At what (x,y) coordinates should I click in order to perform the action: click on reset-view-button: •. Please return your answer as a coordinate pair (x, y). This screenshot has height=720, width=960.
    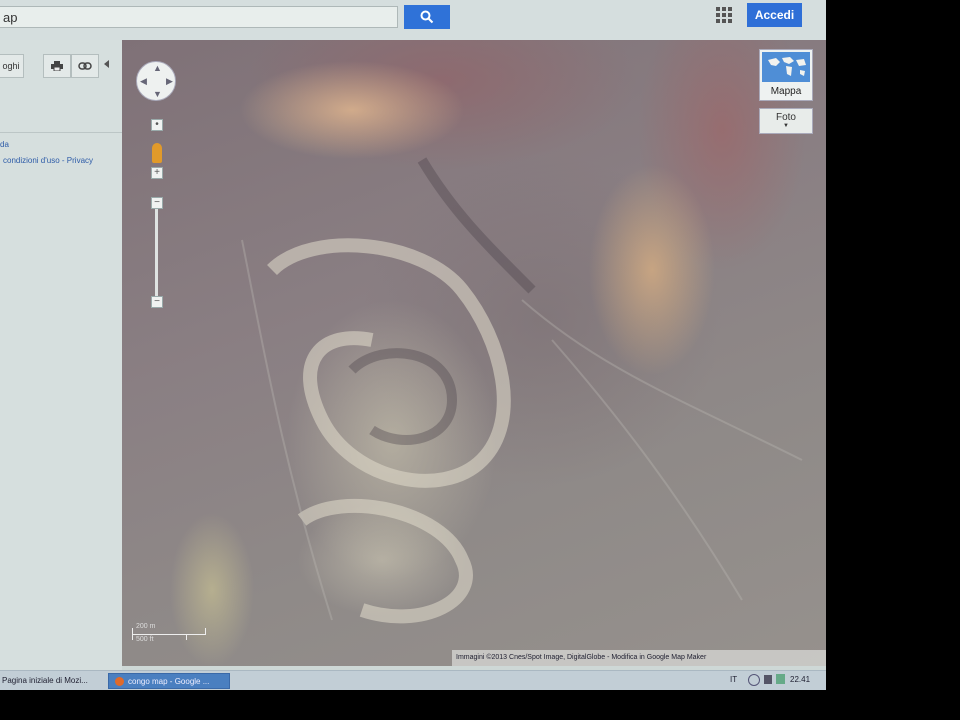
    Looking at the image, I should click on (157, 125).